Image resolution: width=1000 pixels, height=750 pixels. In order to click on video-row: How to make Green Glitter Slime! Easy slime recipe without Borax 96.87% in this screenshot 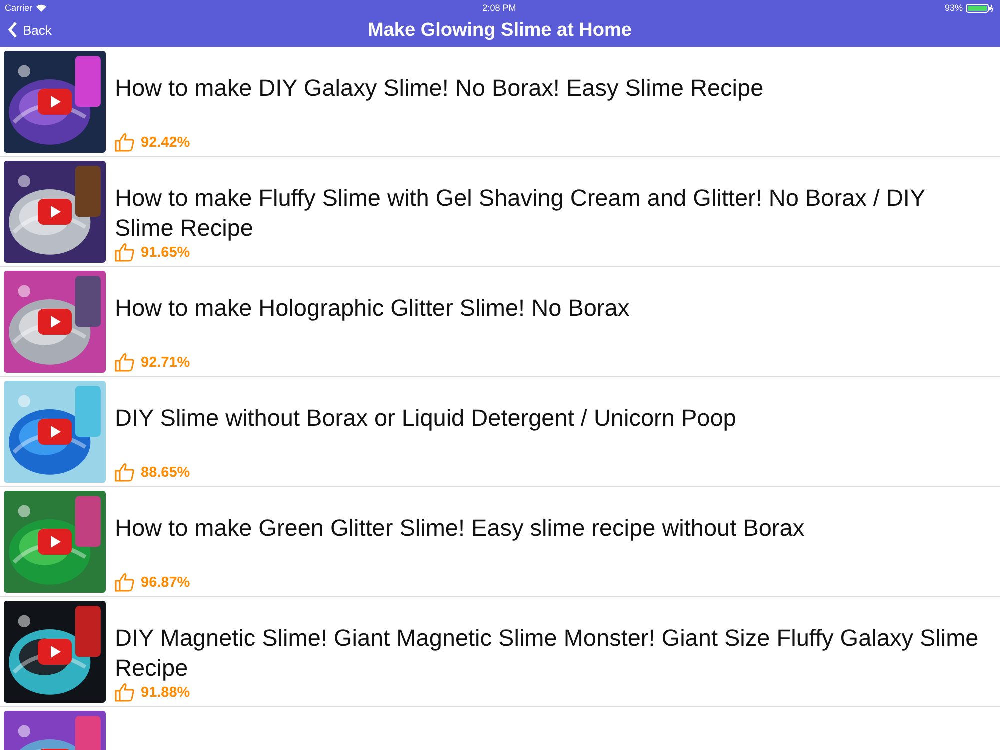, I will do `click(500, 542)`.